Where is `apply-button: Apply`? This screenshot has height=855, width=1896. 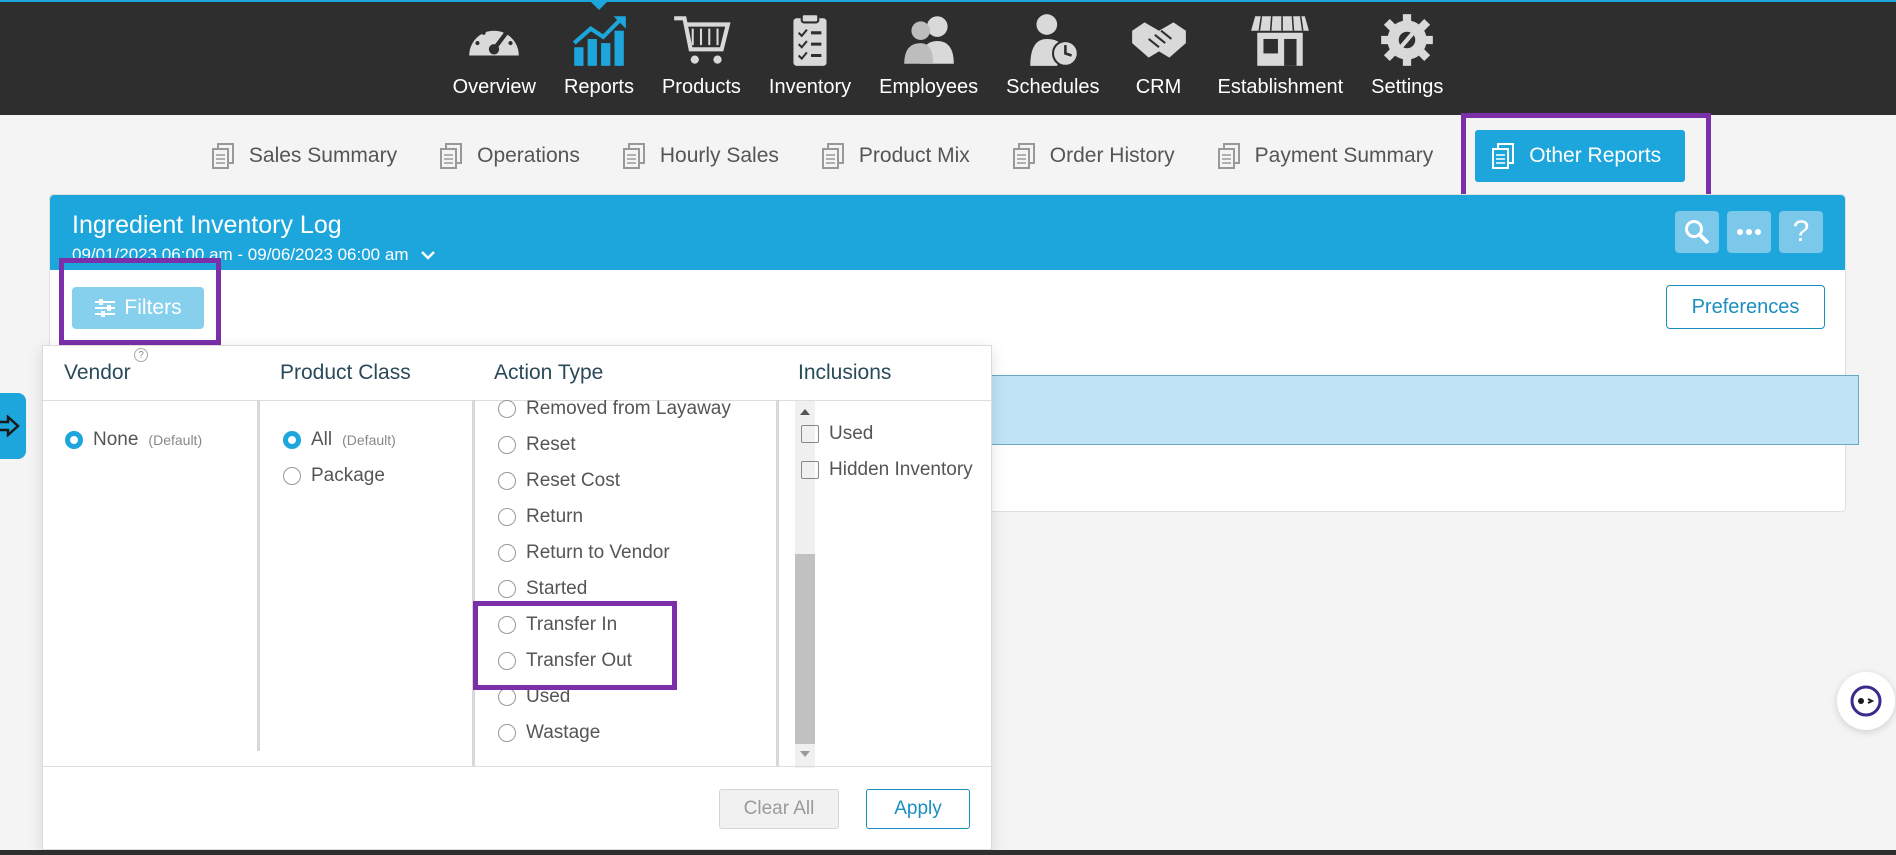
apply-button: Apply is located at coordinates (918, 809).